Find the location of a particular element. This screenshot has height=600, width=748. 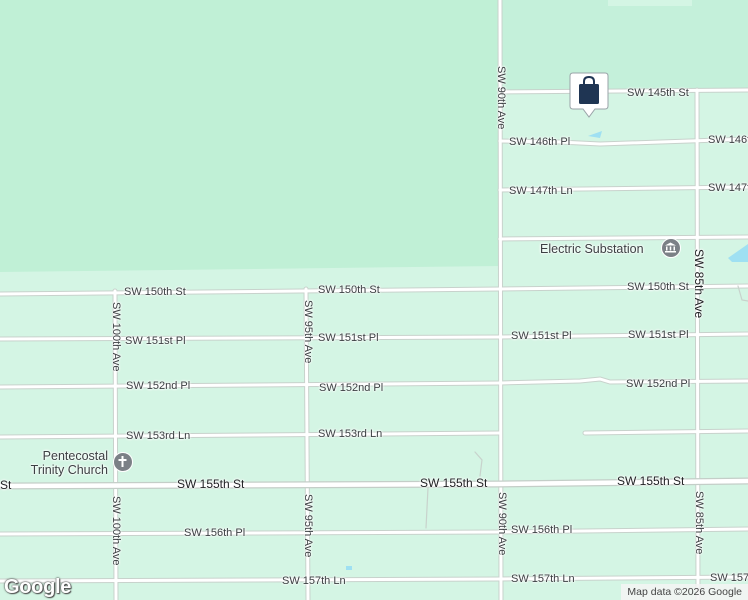

church-cross-icon is located at coordinates (123, 462).